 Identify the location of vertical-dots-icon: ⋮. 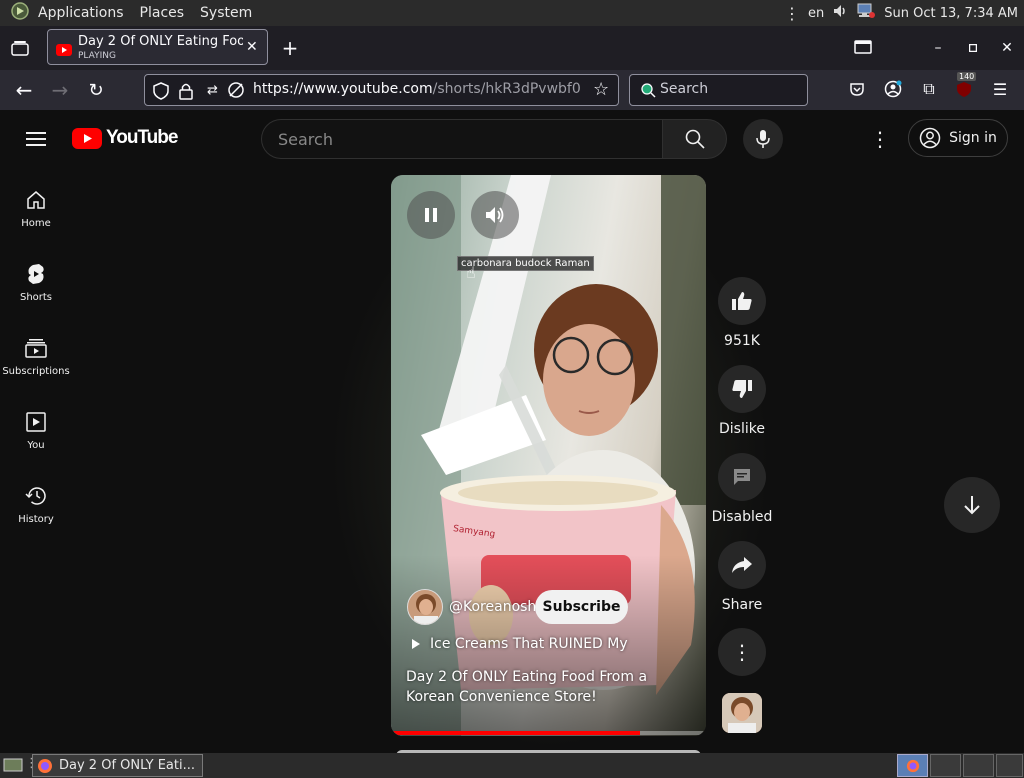
(792, 13).